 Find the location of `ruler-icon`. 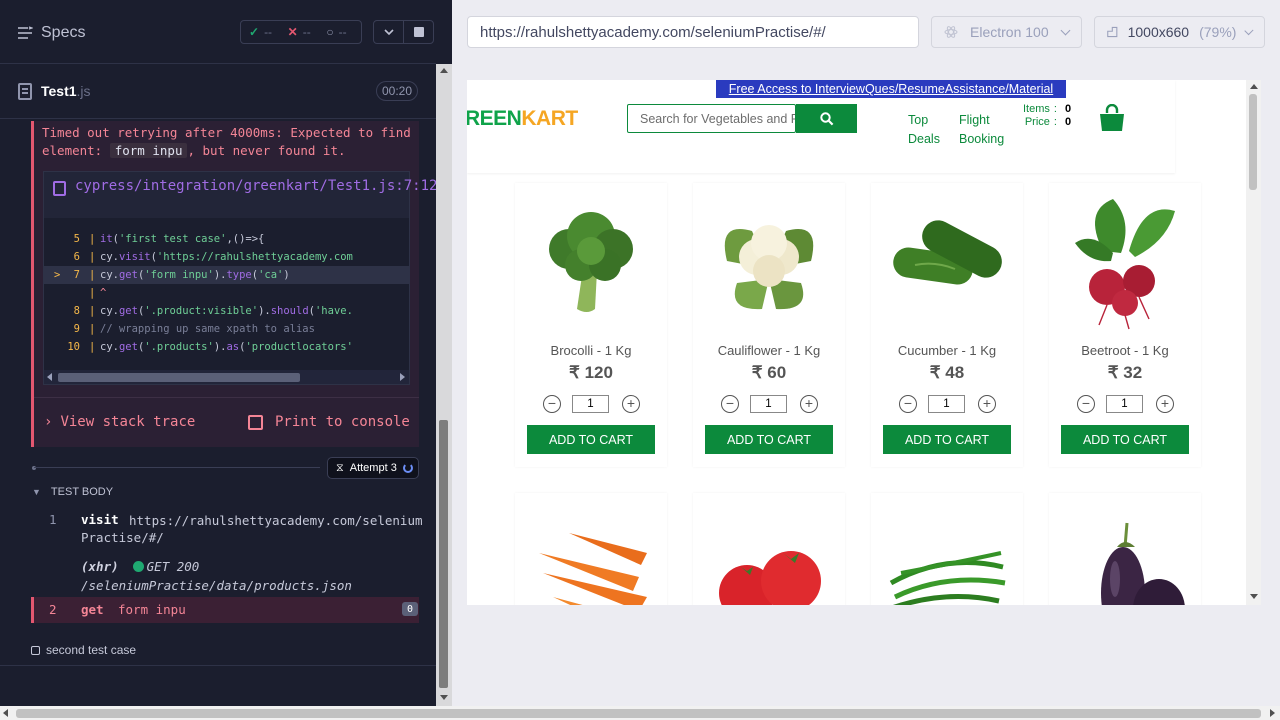

ruler-icon is located at coordinates (1112, 32).